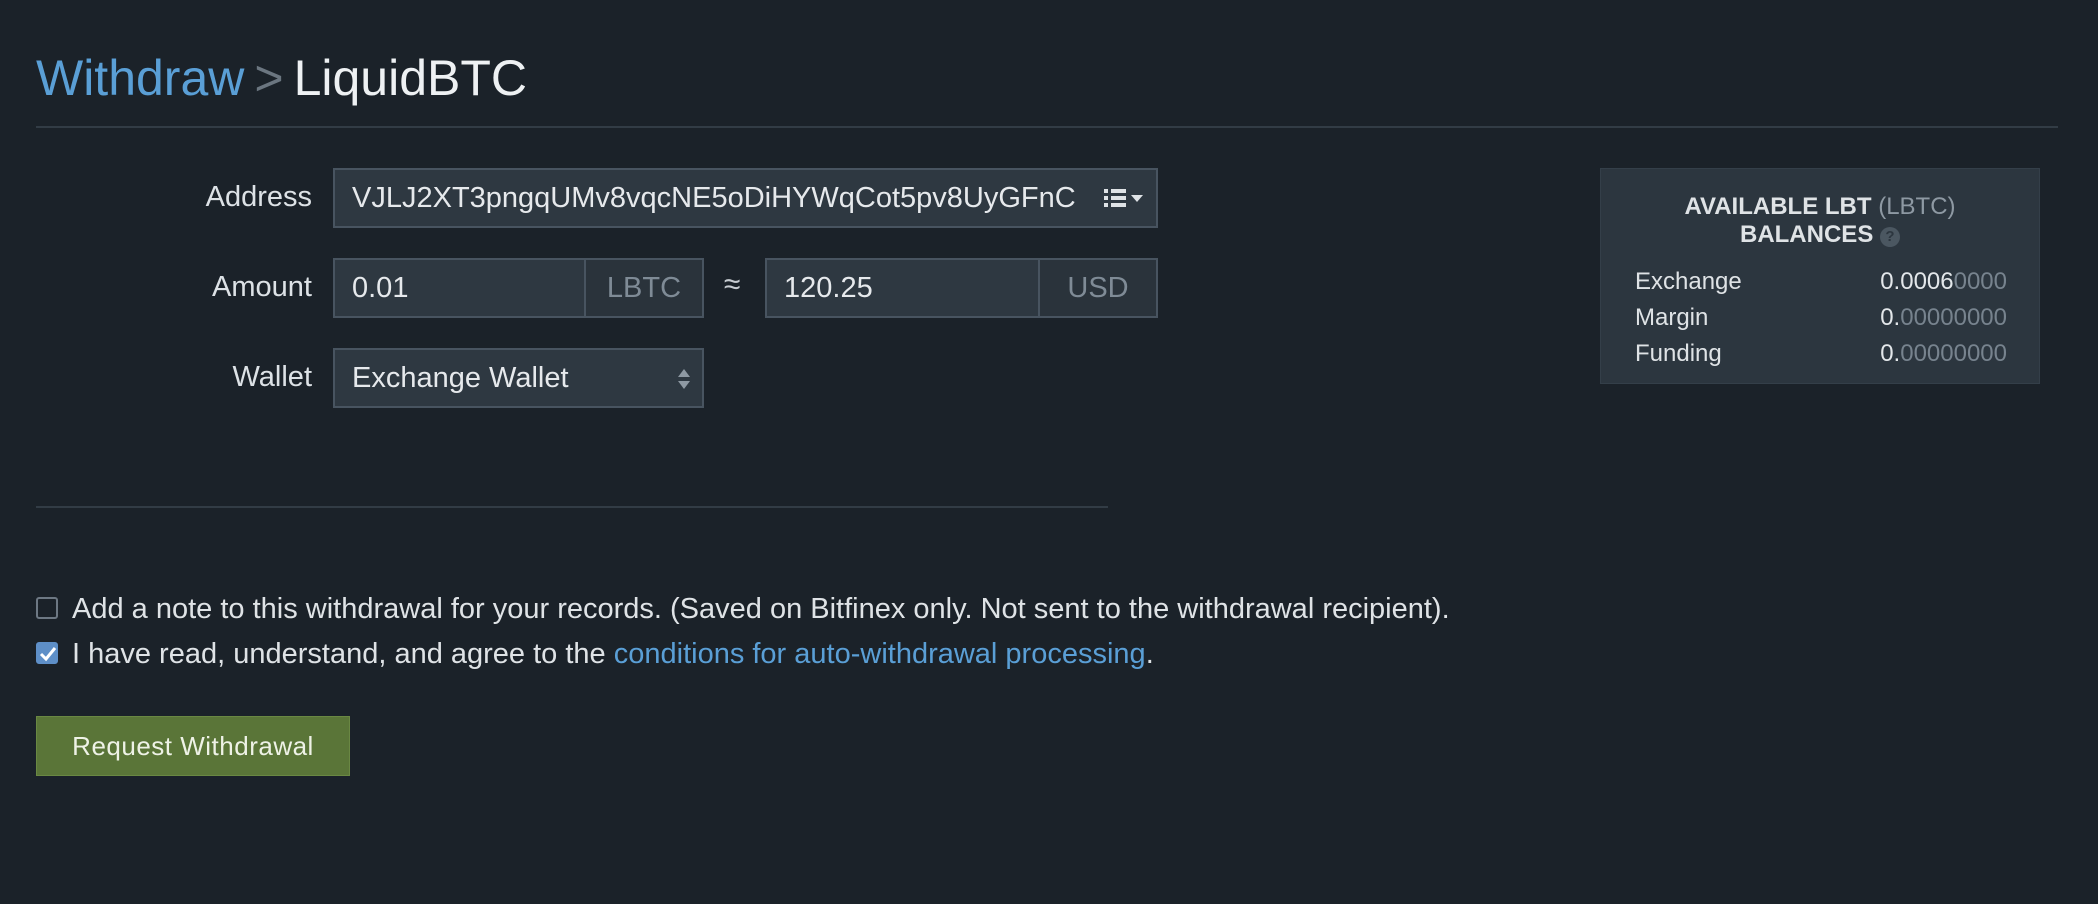 Image resolution: width=2098 pixels, height=904 pixels. What do you see at coordinates (961, 288) in the screenshot?
I see `usd-field: 120.25 USD` at bounding box center [961, 288].